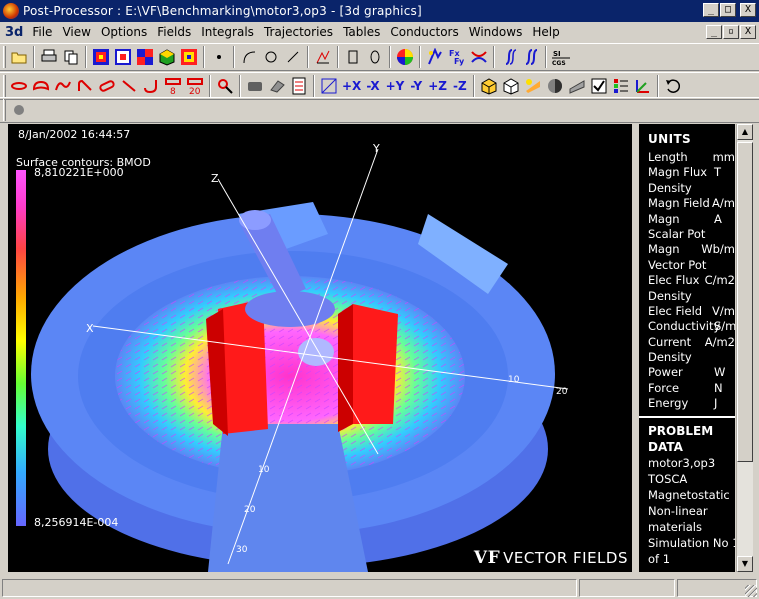 This screenshot has width=759, height=599. I want to click on menu-integrals: Integrals, so click(227, 32).